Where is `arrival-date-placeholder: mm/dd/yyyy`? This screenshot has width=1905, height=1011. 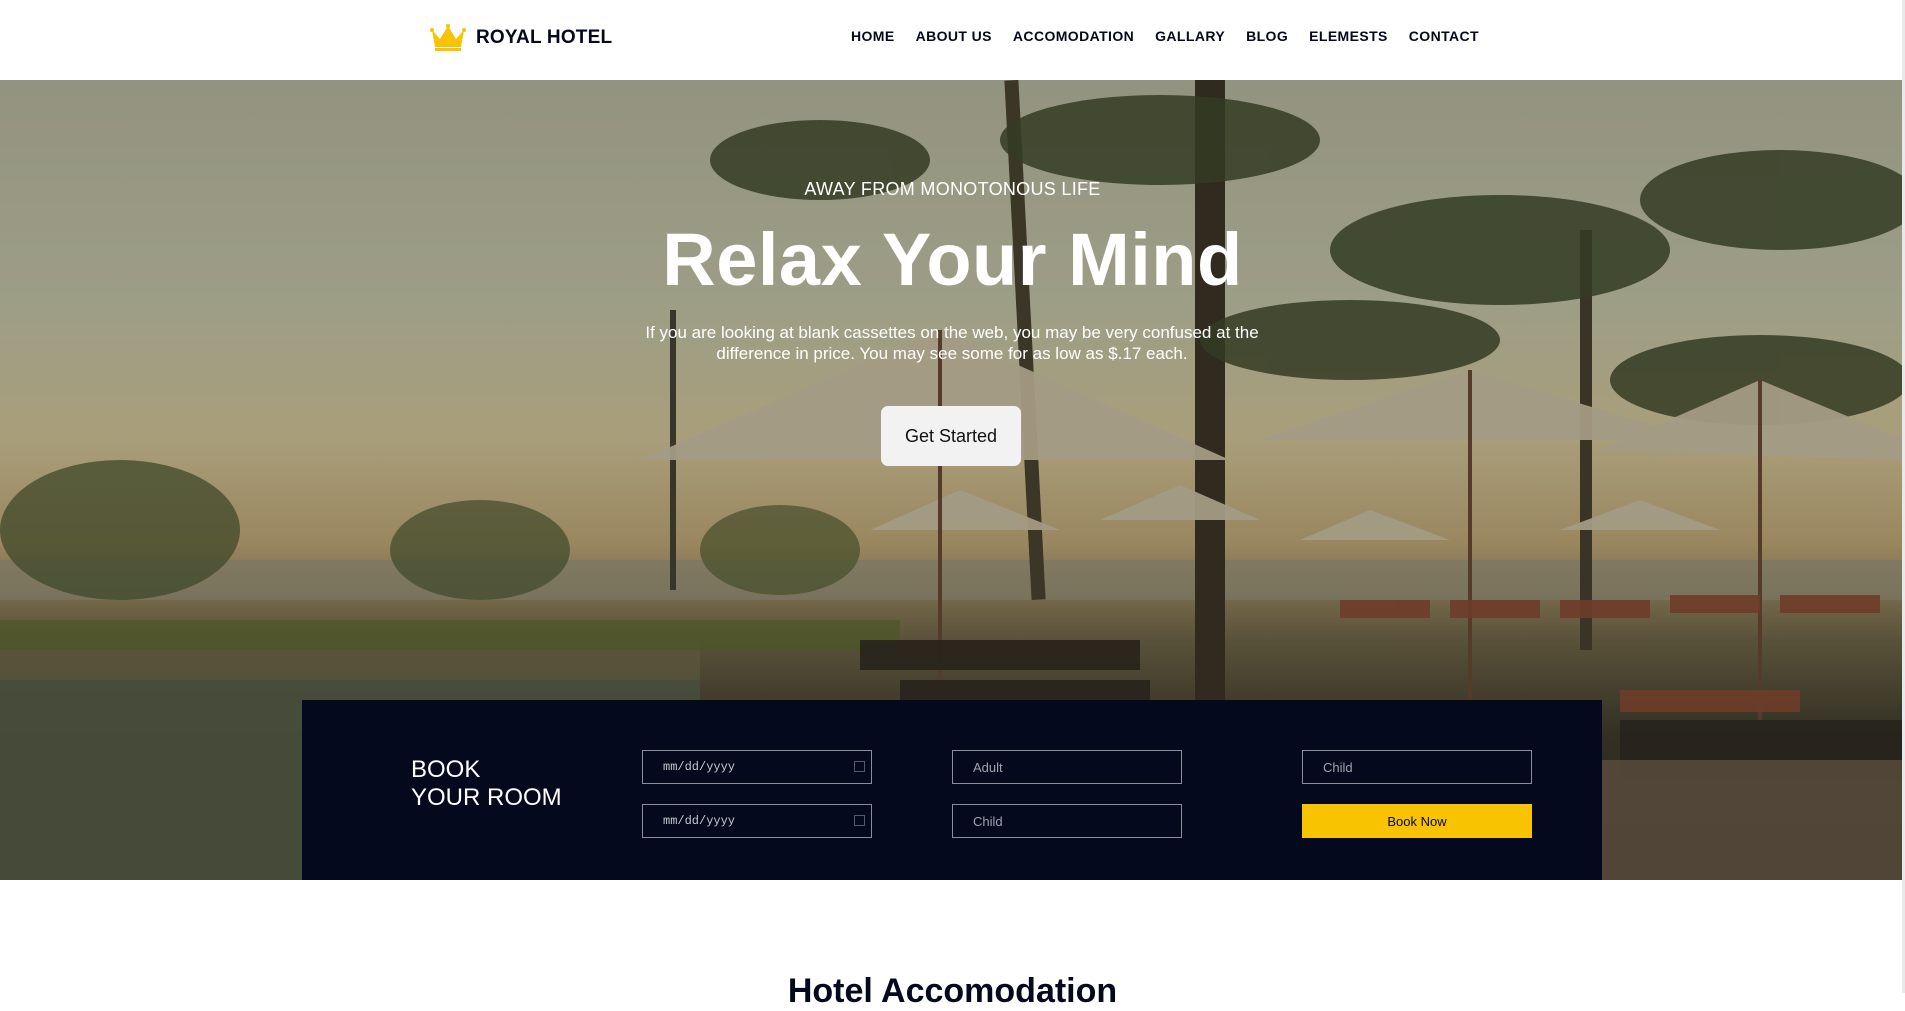 arrival-date-placeholder: mm/dd/yyyy is located at coordinates (699, 767).